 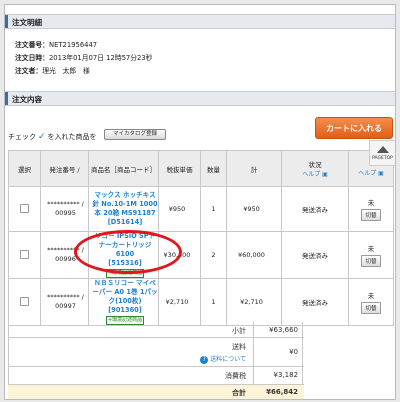 What do you see at coordinates (239, 393) in the screenshot?
I see `total-label: 合計` at bounding box center [239, 393].